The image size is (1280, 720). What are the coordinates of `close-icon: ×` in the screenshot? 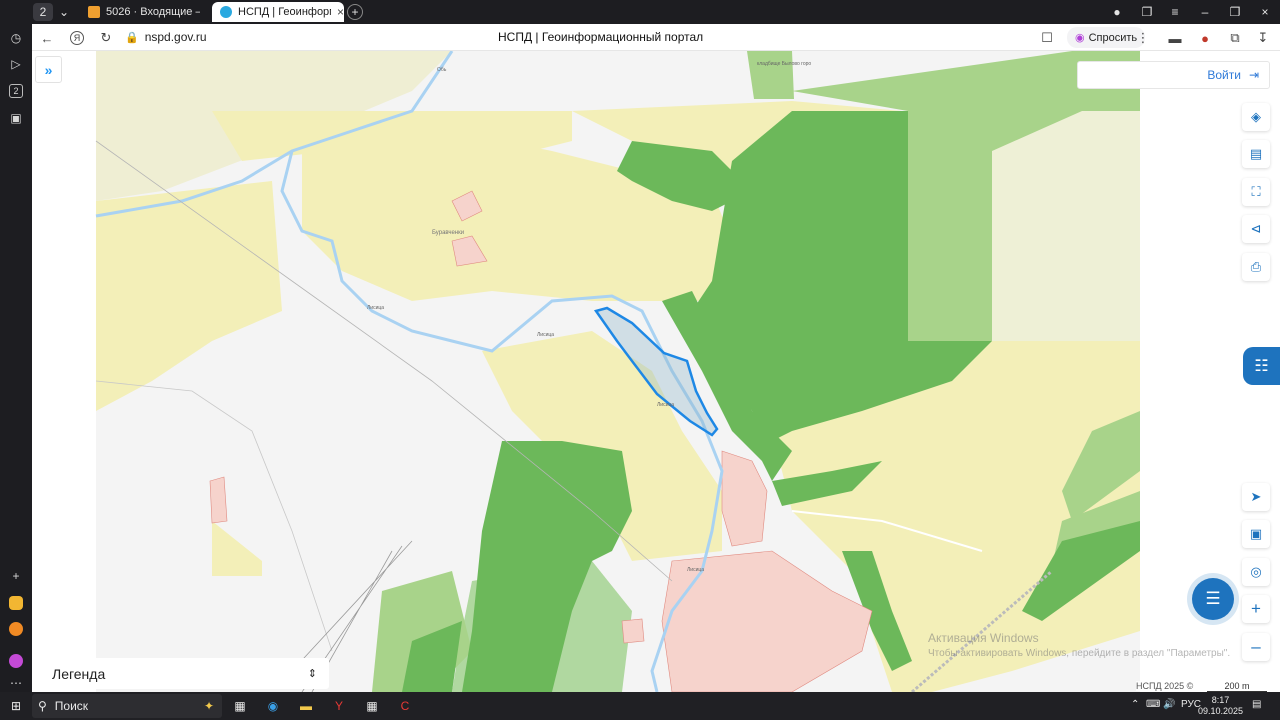 It's located at (340, 12).